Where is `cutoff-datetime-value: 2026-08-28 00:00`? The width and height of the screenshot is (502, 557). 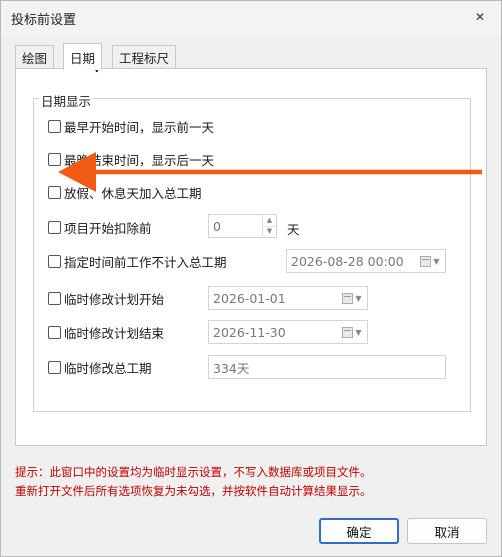 cutoff-datetime-value: 2026-08-28 00:00 is located at coordinates (347, 261).